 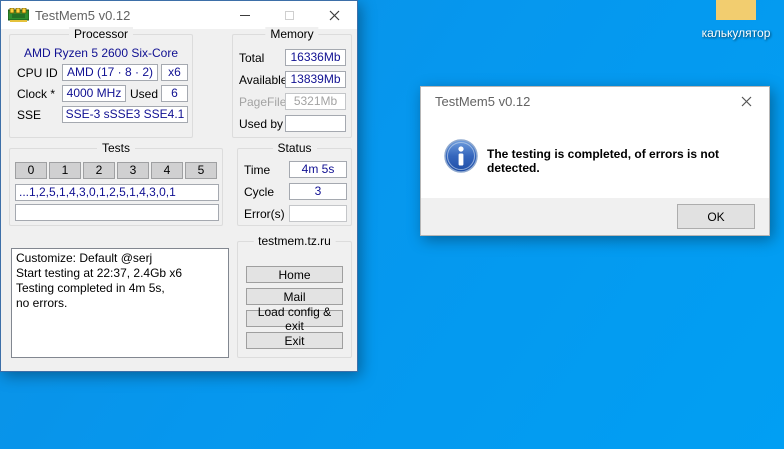 What do you see at coordinates (263, 102) in the screenshot?
I see `memory-pagefile-label: PageFile` at bounding box center [263, 102].